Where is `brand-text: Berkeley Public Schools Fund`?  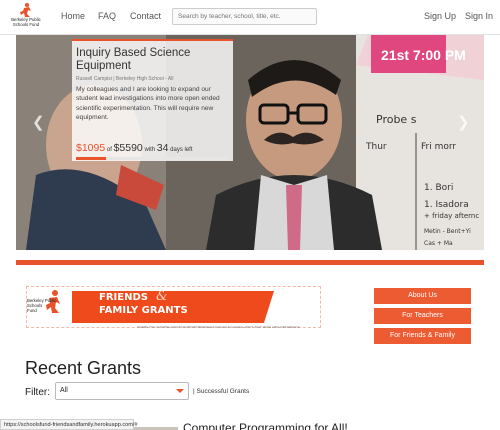
brand-text: Berkeley Public Schools Fund is located at coordinates (26, 22).